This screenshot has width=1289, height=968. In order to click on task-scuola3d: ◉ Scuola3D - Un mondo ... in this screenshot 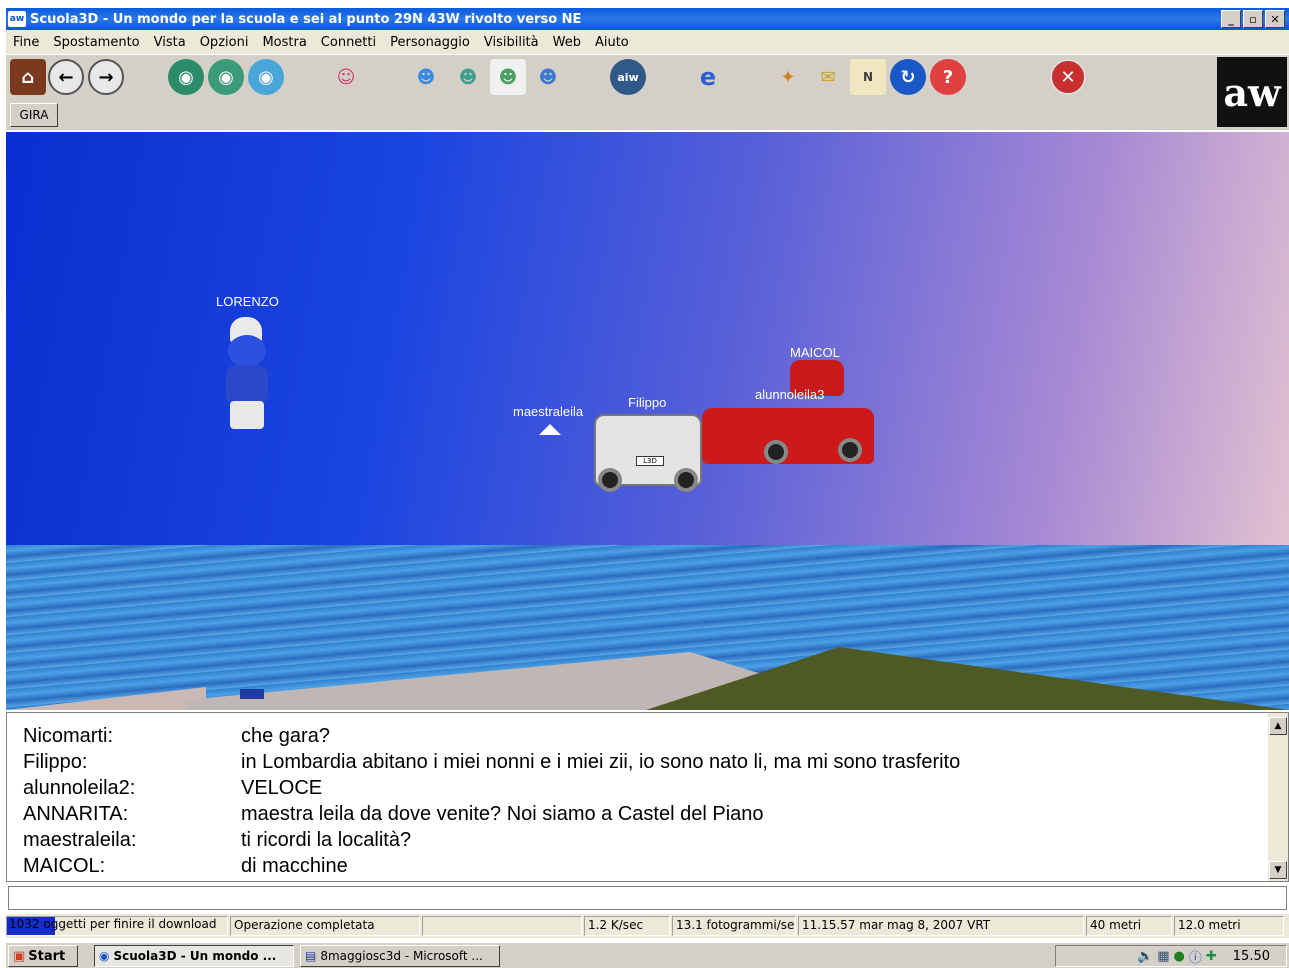, I will do `click(194, 956)`.